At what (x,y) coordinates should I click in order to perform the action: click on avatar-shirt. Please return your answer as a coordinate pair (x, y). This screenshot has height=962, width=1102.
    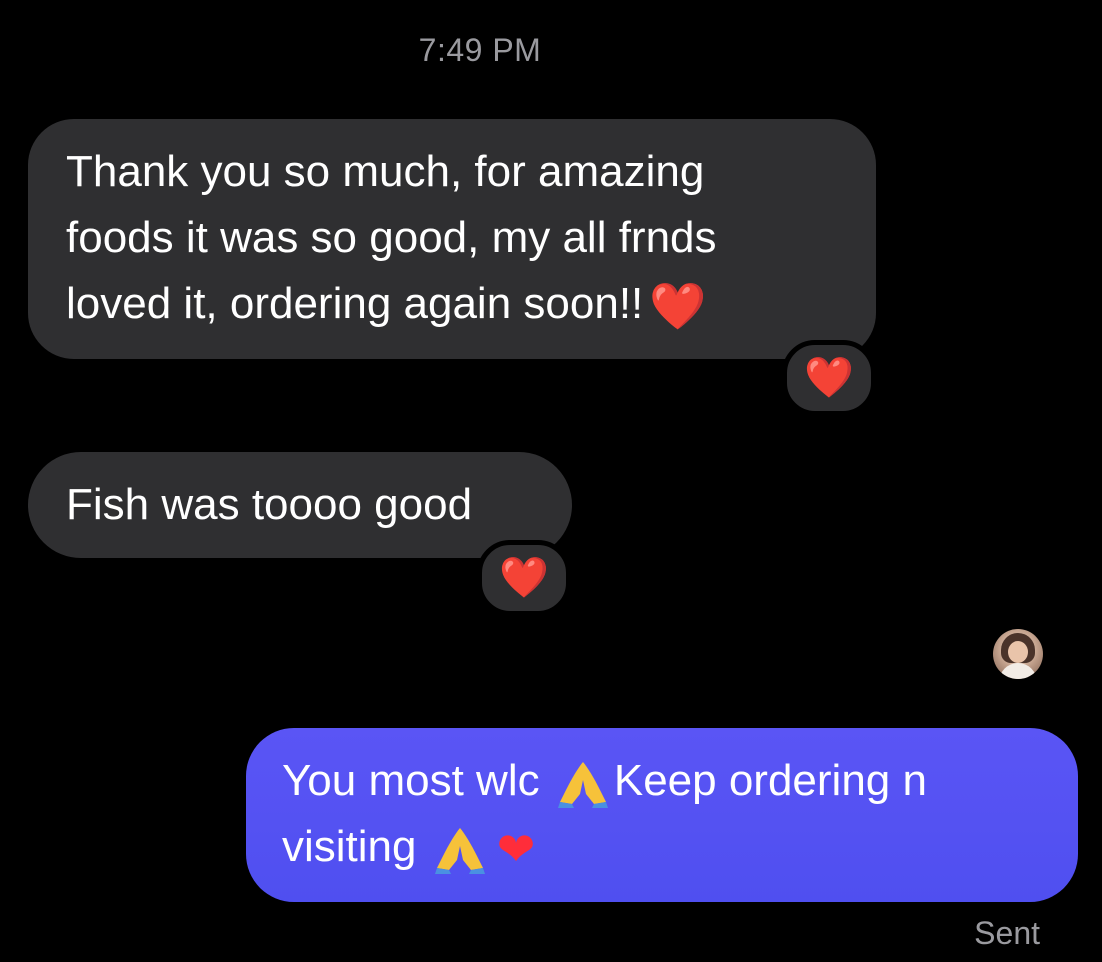
    Looking at the image, I should click on (1018, 671).